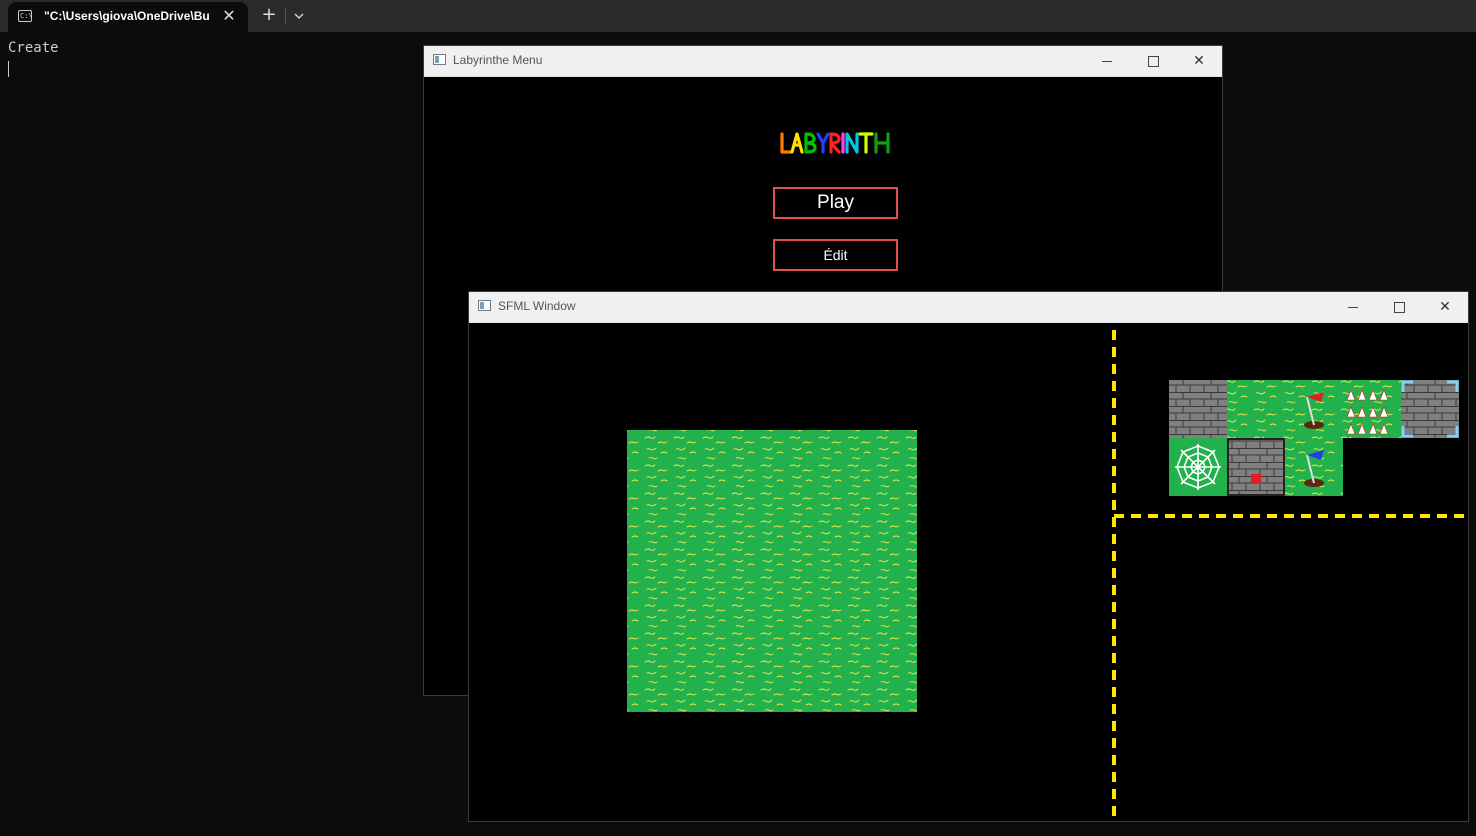 The width and height of the screenshot is (1476, 836). What do you see at coordinates (1430, 409) in the screenshot?
I see `palette-tile-wall-selected` at bounding box center [1430, 409].